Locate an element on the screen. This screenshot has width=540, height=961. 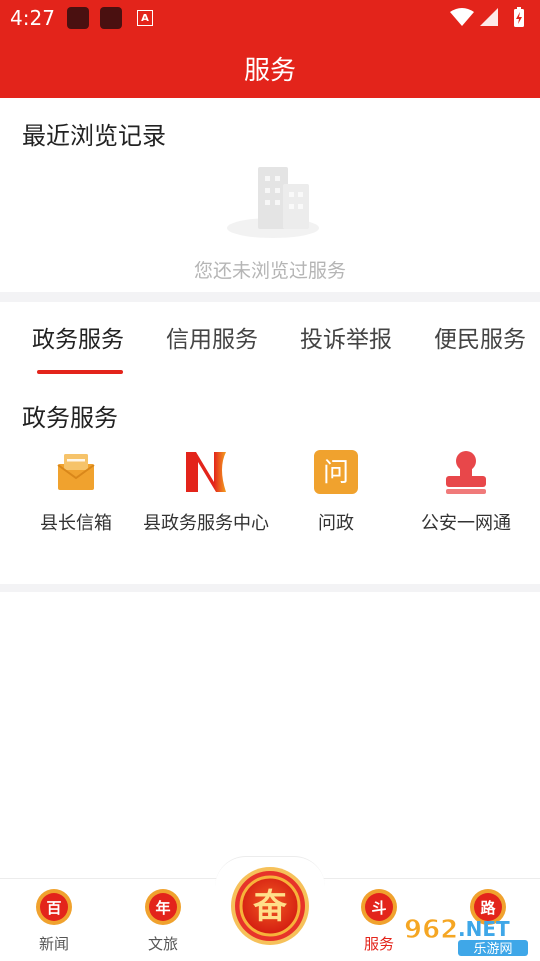
stamp-icon is located at coordinates (466, 472).